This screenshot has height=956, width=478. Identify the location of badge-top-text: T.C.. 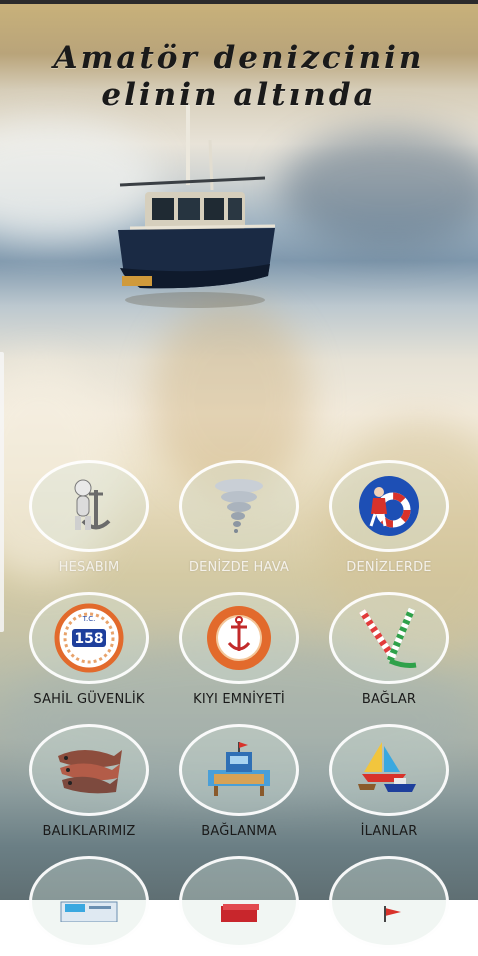
(89, 619).